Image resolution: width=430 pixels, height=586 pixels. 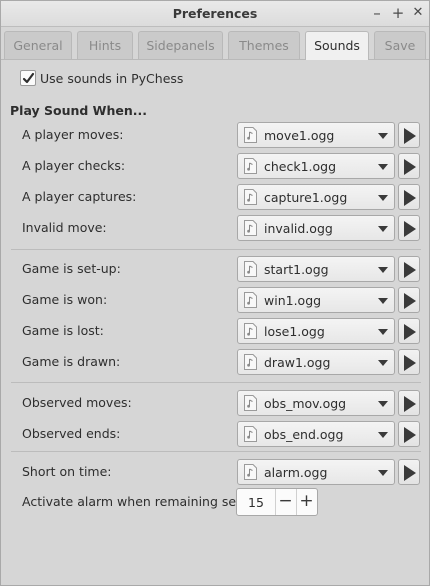 I want to click on player-checks-label: A player checks:, so click(x=74, y=165).